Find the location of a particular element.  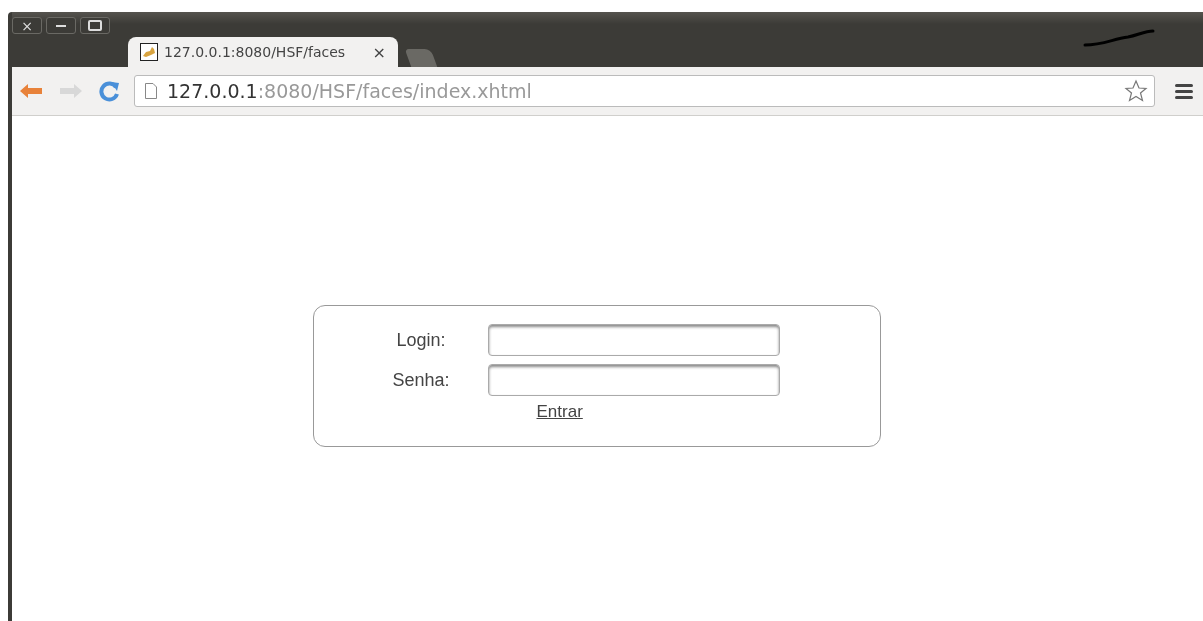

scribble-mark is located at coordinates (1119, 39).